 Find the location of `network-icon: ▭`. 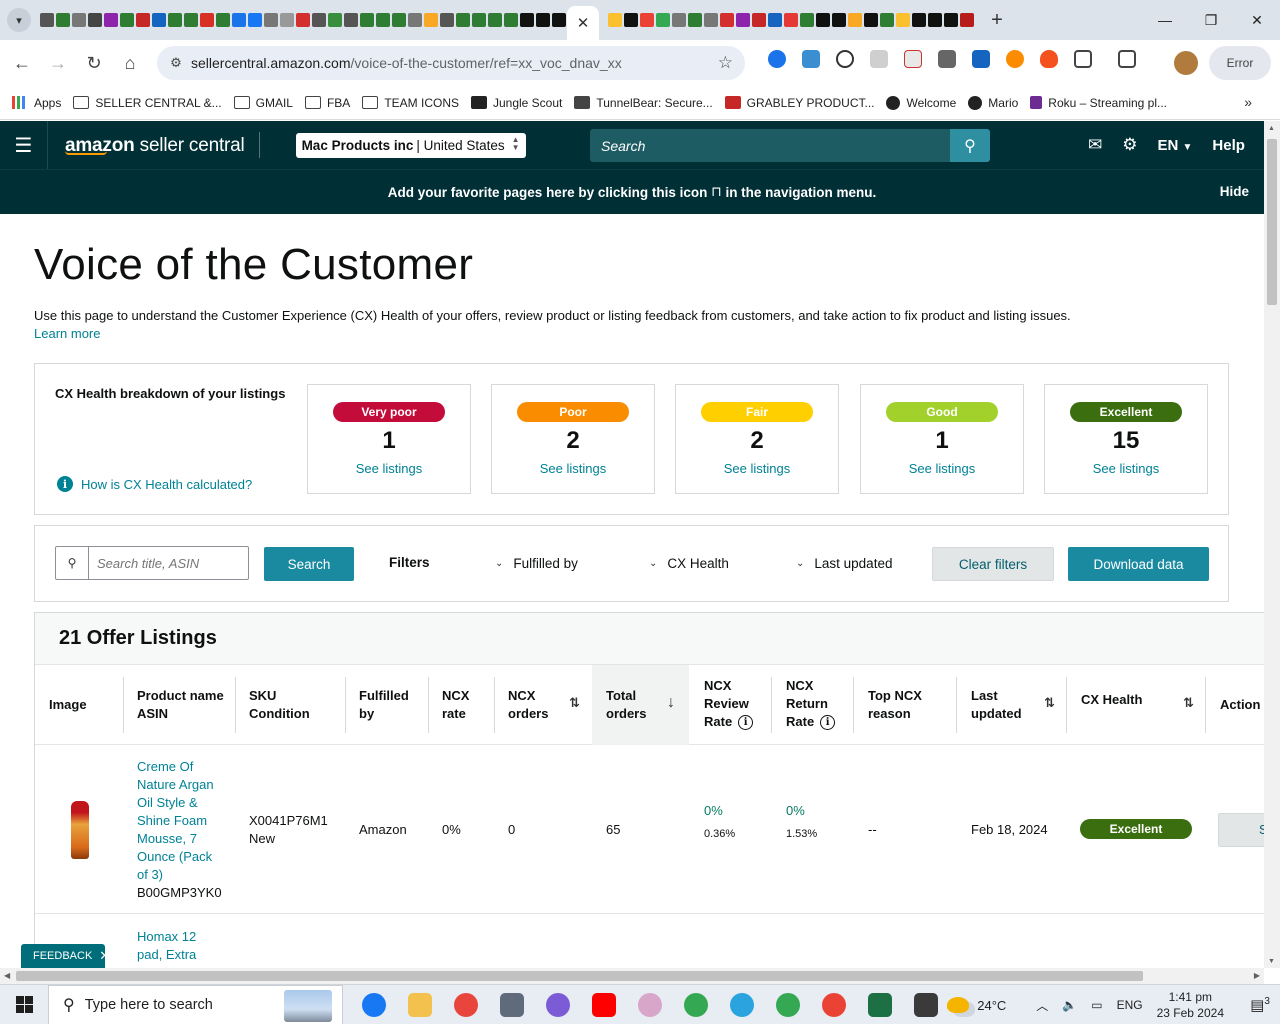

network-icon: ▭ is located at coordinates (1096, 1005).